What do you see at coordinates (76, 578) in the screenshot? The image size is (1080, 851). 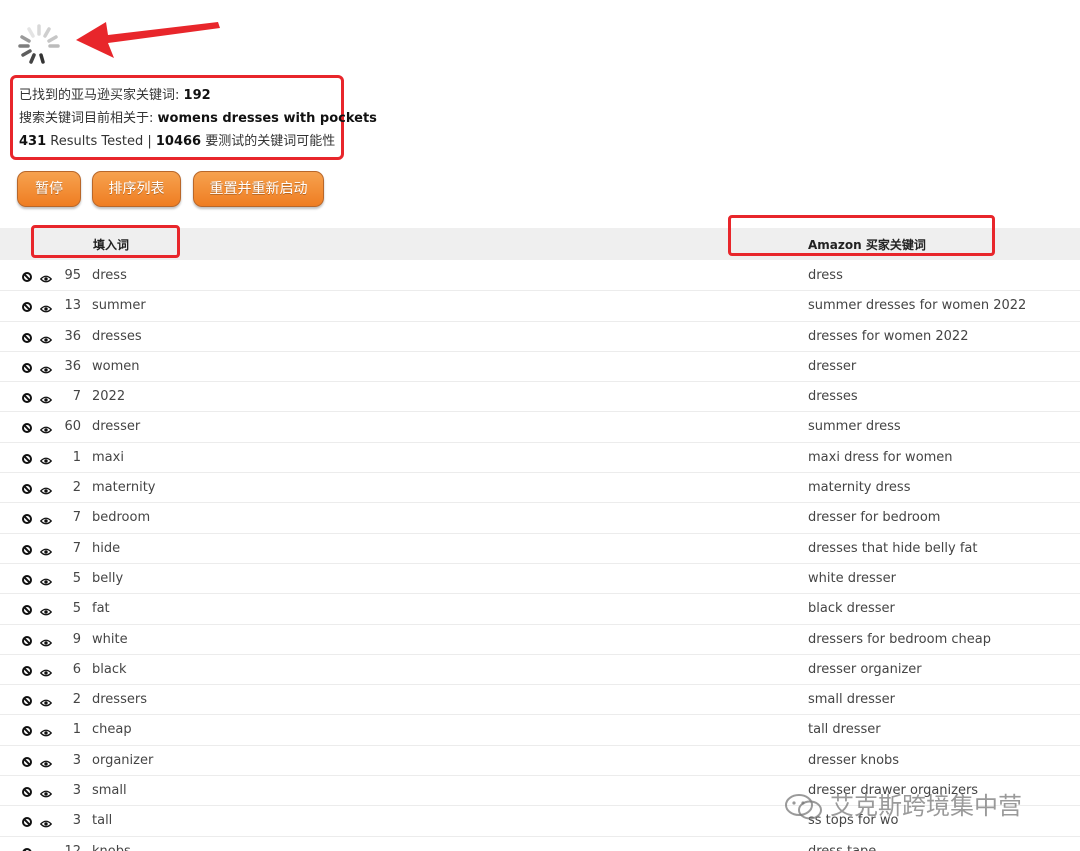 I see `result-count: 5` at bounding box center [76, 578].